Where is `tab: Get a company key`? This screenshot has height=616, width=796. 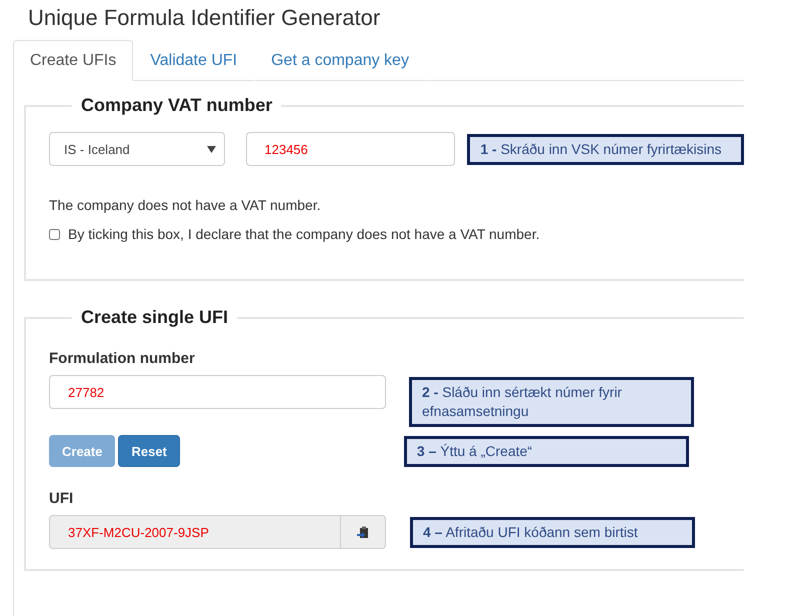 tab: Get a company key is located at coordinates (340, 60).